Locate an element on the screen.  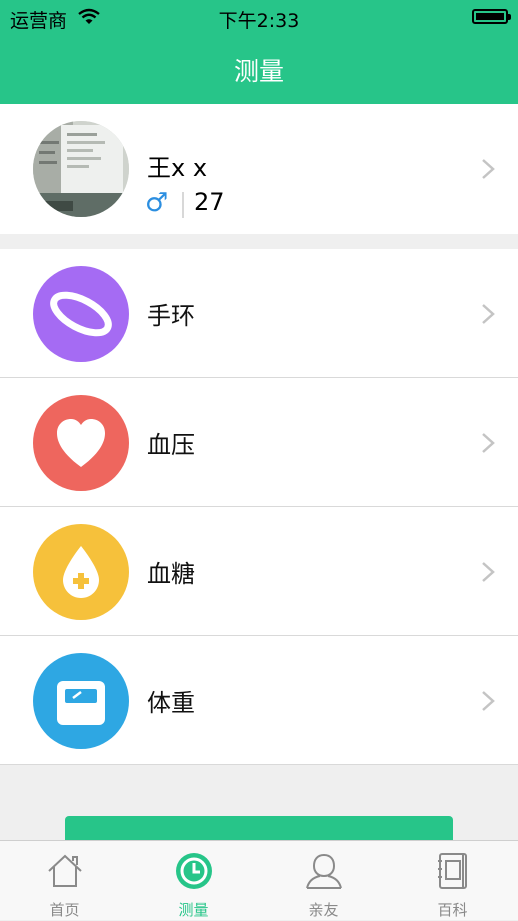
heart-icon is located at coordinates (81, 443).